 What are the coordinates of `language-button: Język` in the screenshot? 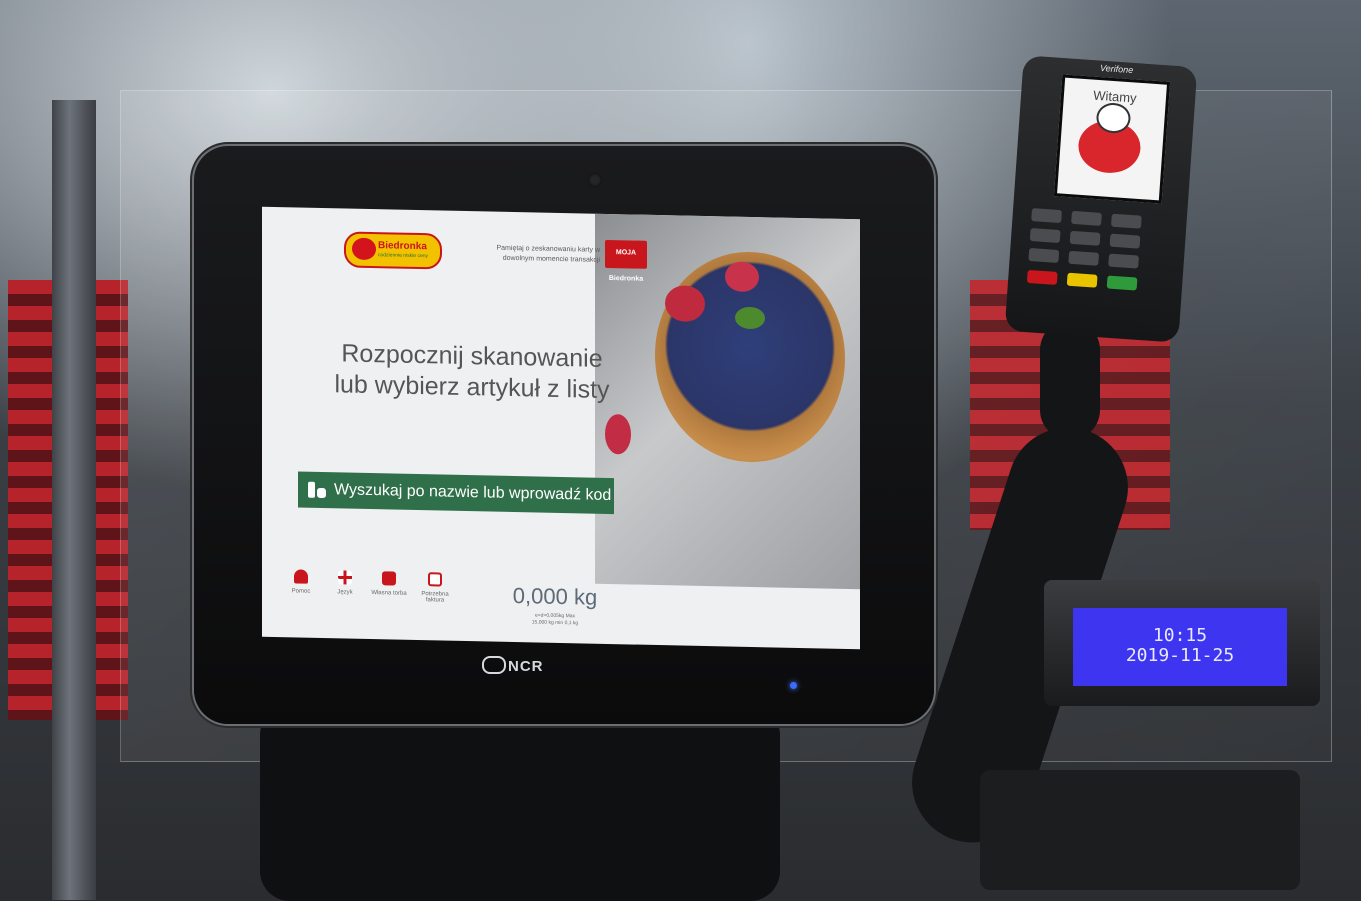 It's located at (345, 583).